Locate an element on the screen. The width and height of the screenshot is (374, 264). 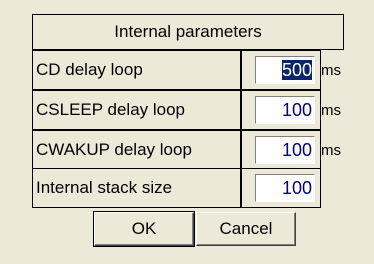
param-label: CD delay loop is located at coordinates (136, 70).